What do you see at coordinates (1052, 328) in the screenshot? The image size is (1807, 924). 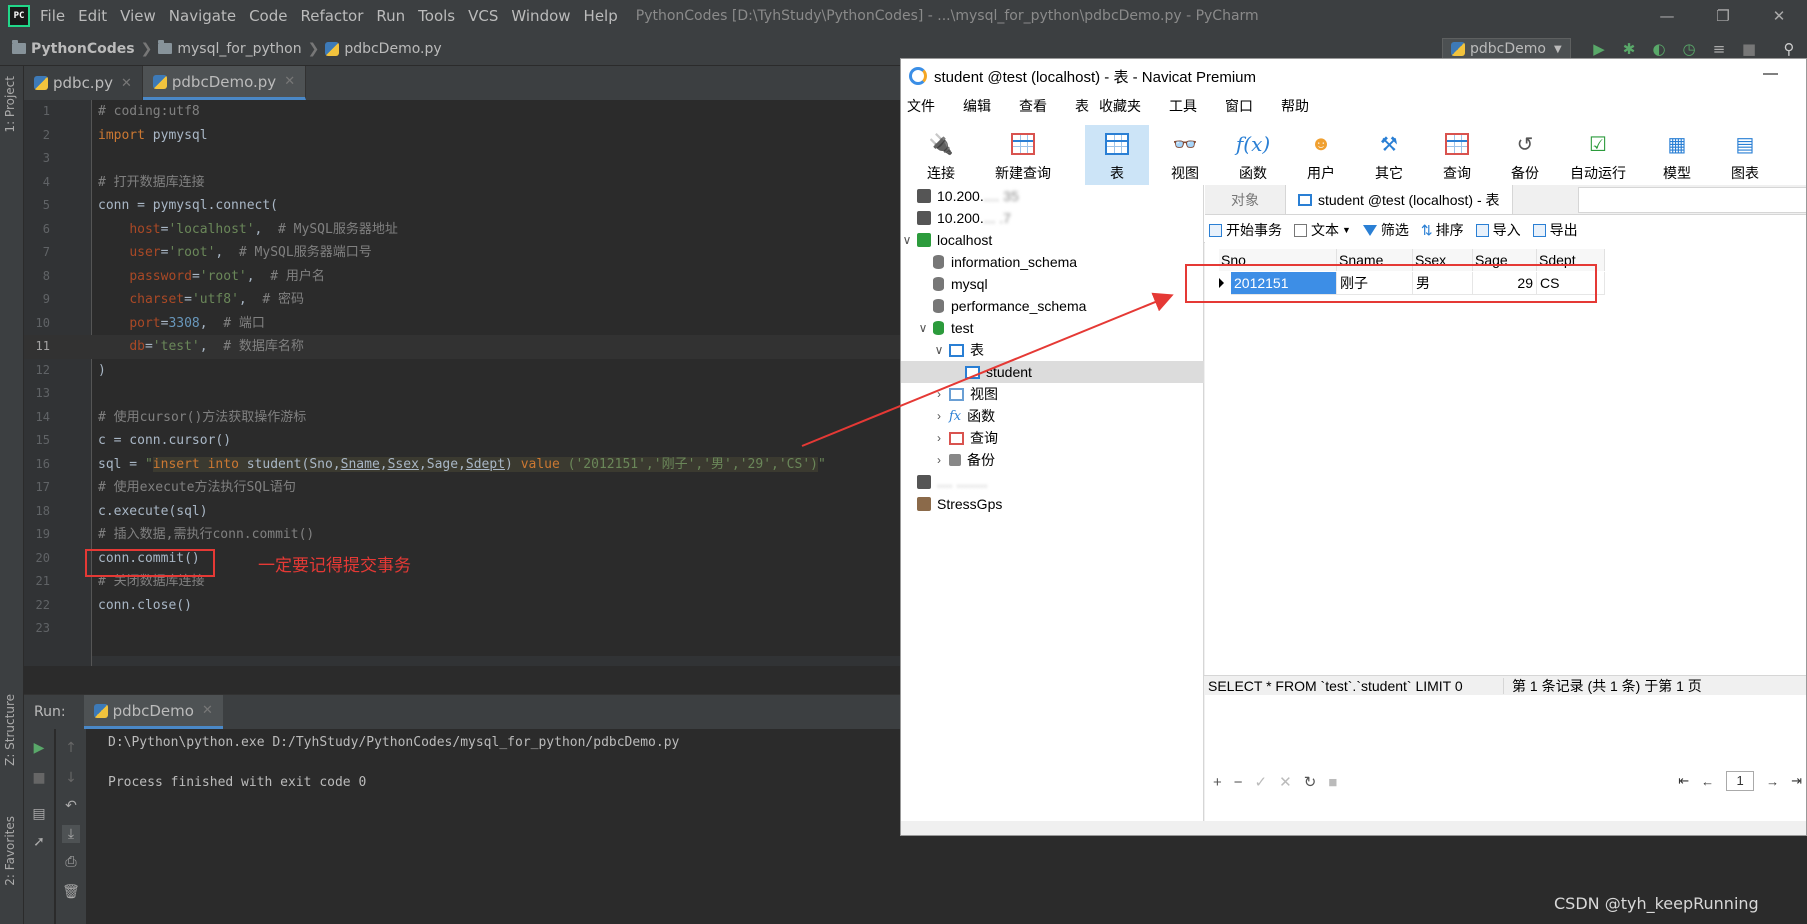 I see `tree-database-test: ∨ test` at bounding box center [1052, 328].